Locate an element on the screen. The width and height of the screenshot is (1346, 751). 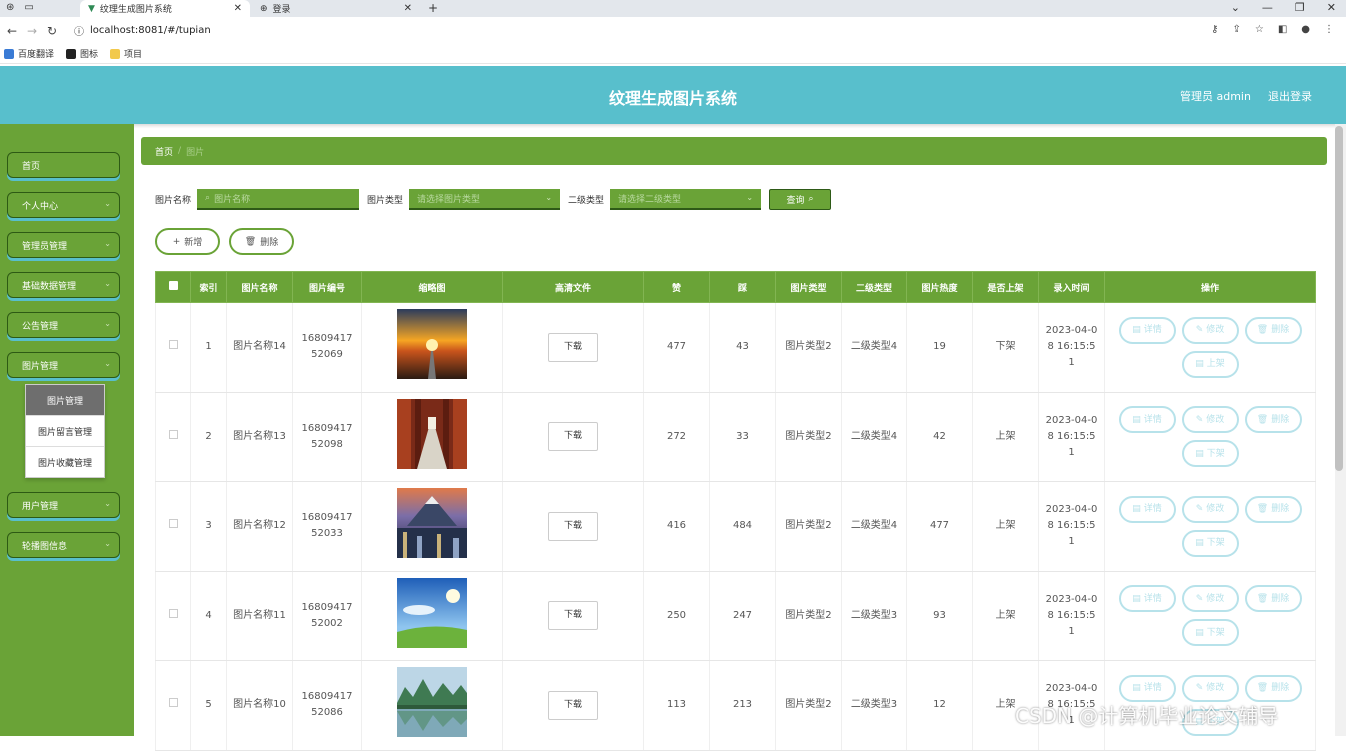
column-header: 高清文件 is located at coordinates (573, 287).